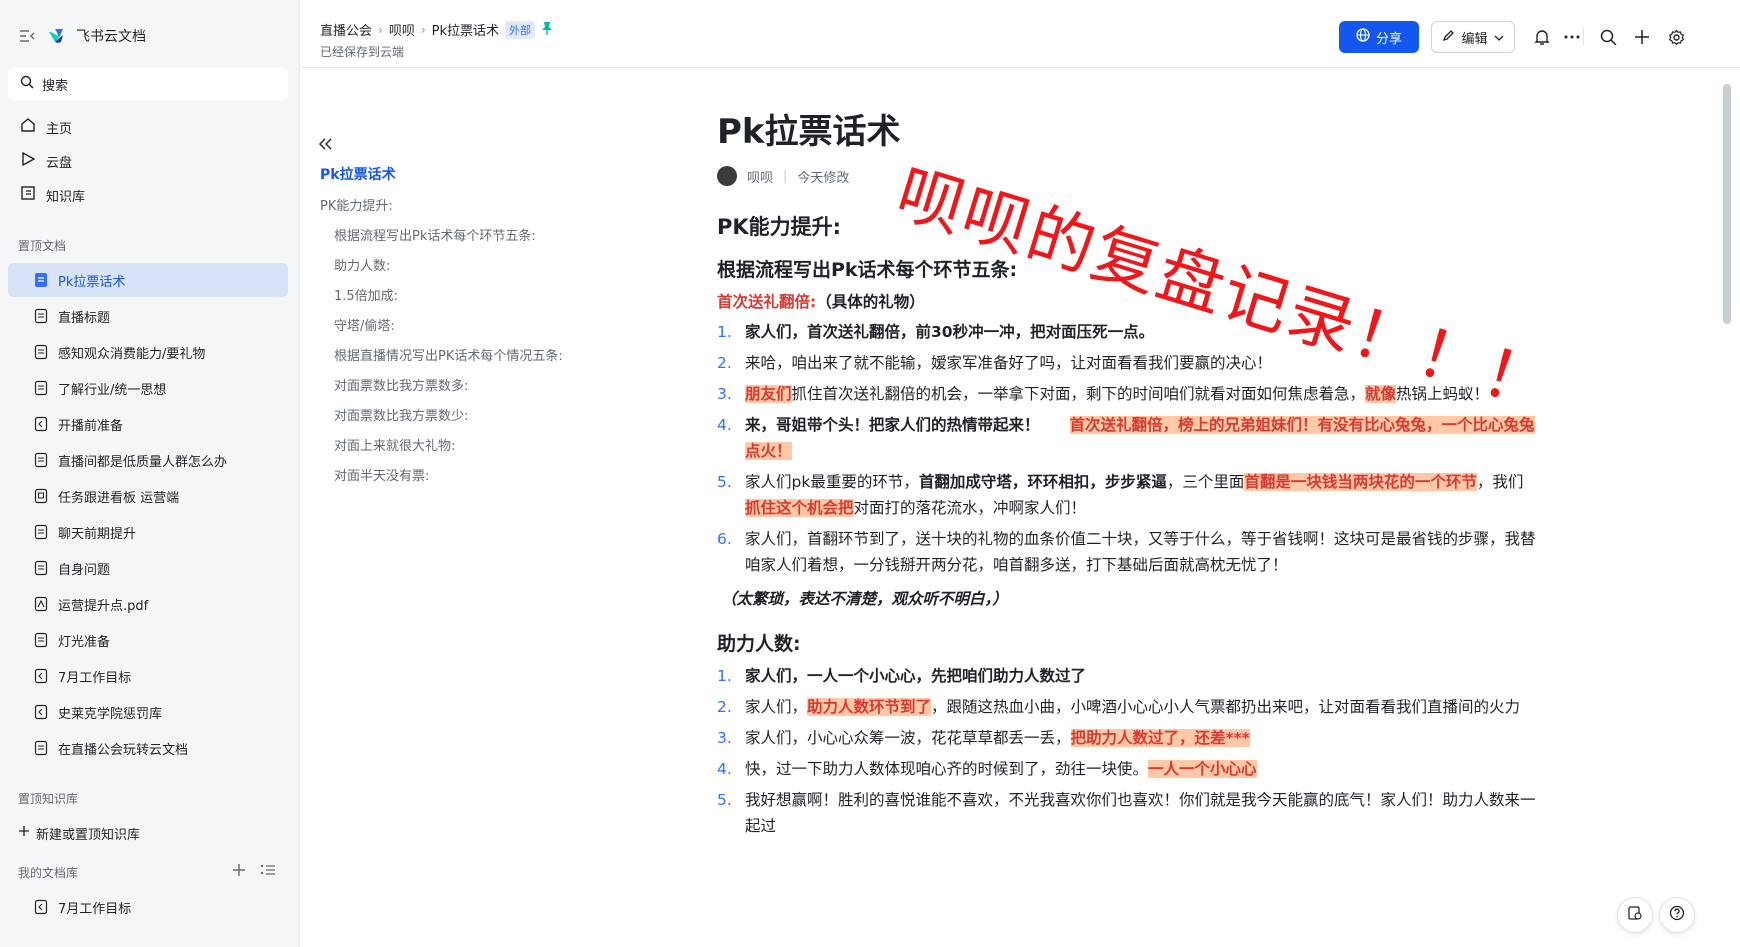  I want to click on doc-header: 直播公会 › 呗呗 › Pk拉票话术 外部 已经保存到云端 分享 编辑, so click(1020, 34).